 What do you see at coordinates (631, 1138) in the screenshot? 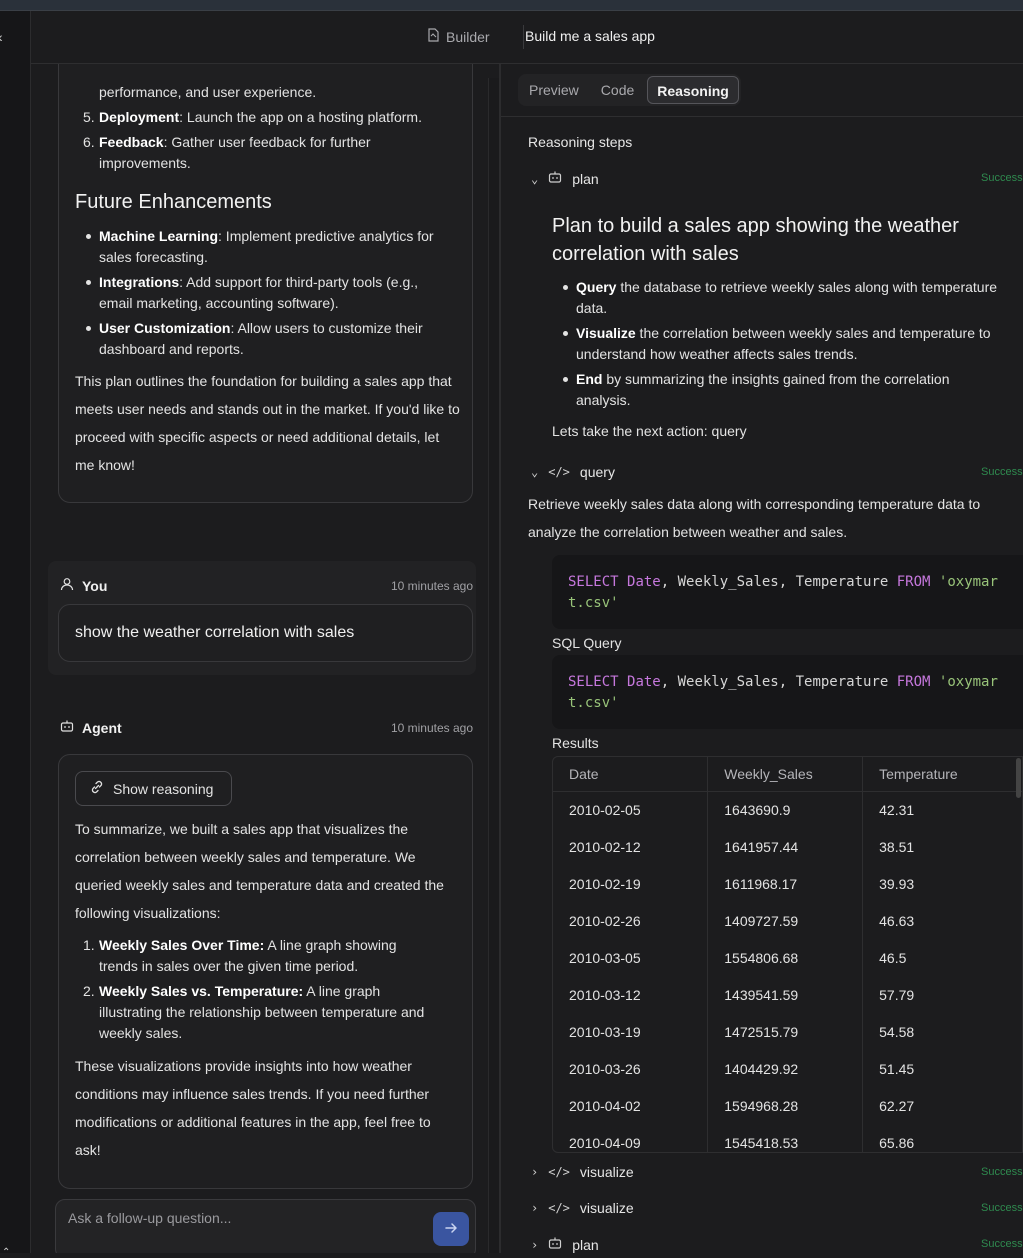
I see `table-cell: 2010-04-09` at bounding box center [631, 1138].